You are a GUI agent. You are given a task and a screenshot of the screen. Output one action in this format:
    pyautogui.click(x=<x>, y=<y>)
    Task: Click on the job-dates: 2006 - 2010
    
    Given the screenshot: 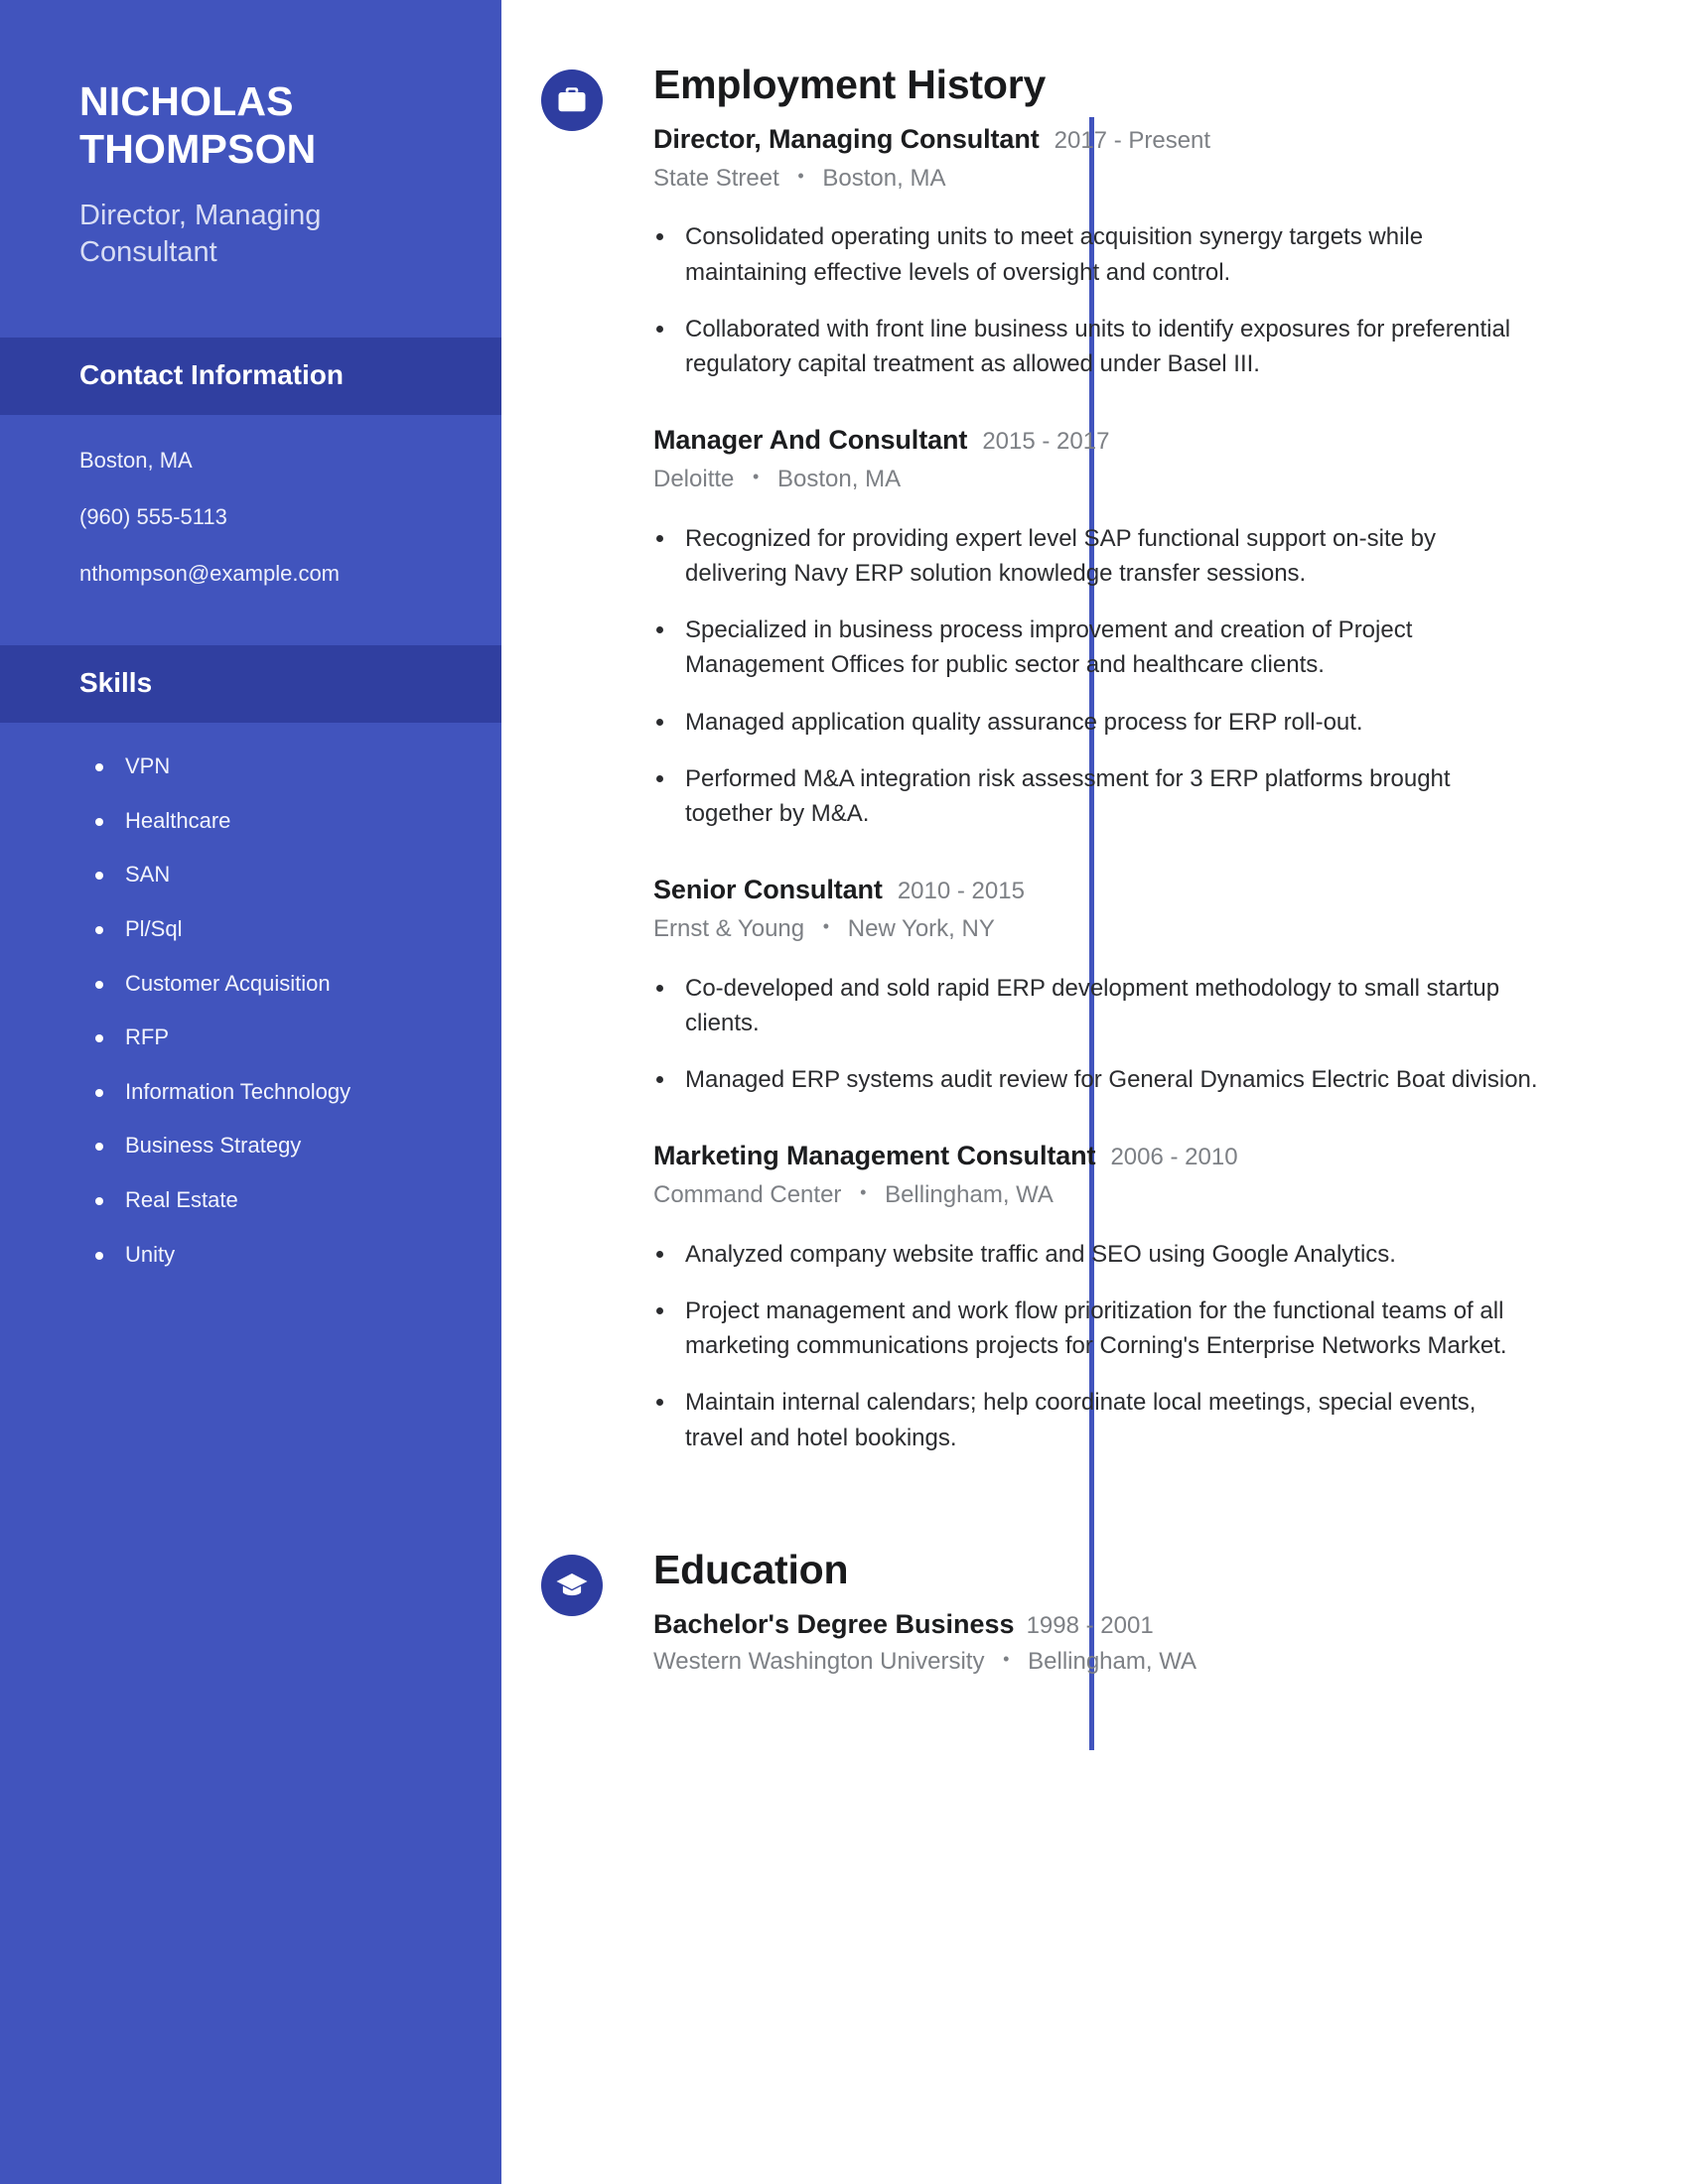 What is the action you would take?
    pyautogui.click(x=1174, y=1157)
    